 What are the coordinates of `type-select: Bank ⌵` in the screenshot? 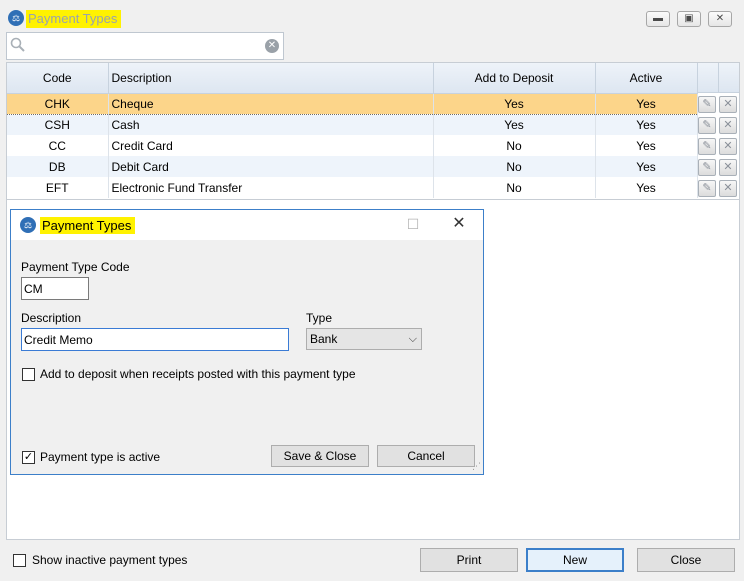 It's located at (364, 339).